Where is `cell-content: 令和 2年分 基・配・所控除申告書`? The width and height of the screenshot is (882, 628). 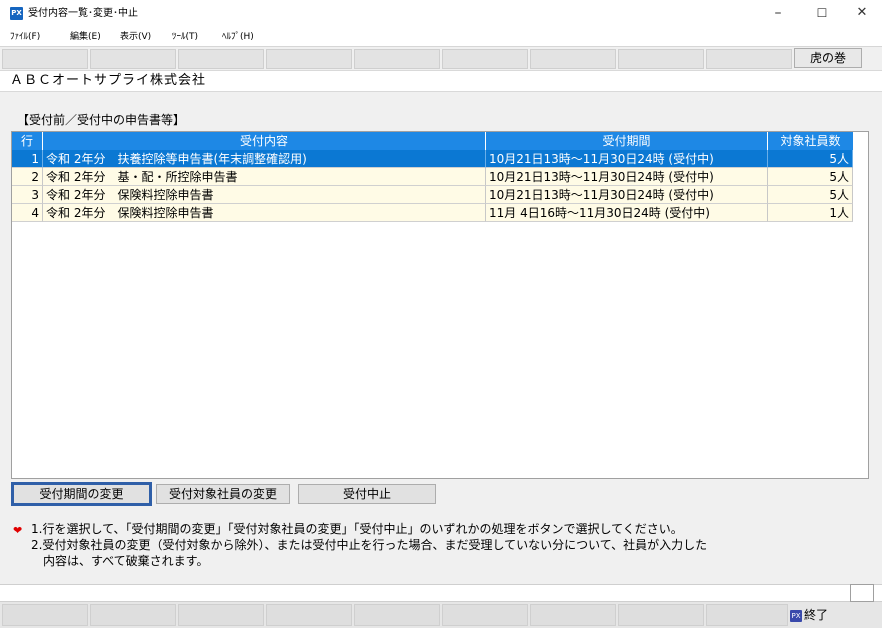
cell-content: 令和 2年分 基・配・所控除申告書 is located at coordinates (264, 177).